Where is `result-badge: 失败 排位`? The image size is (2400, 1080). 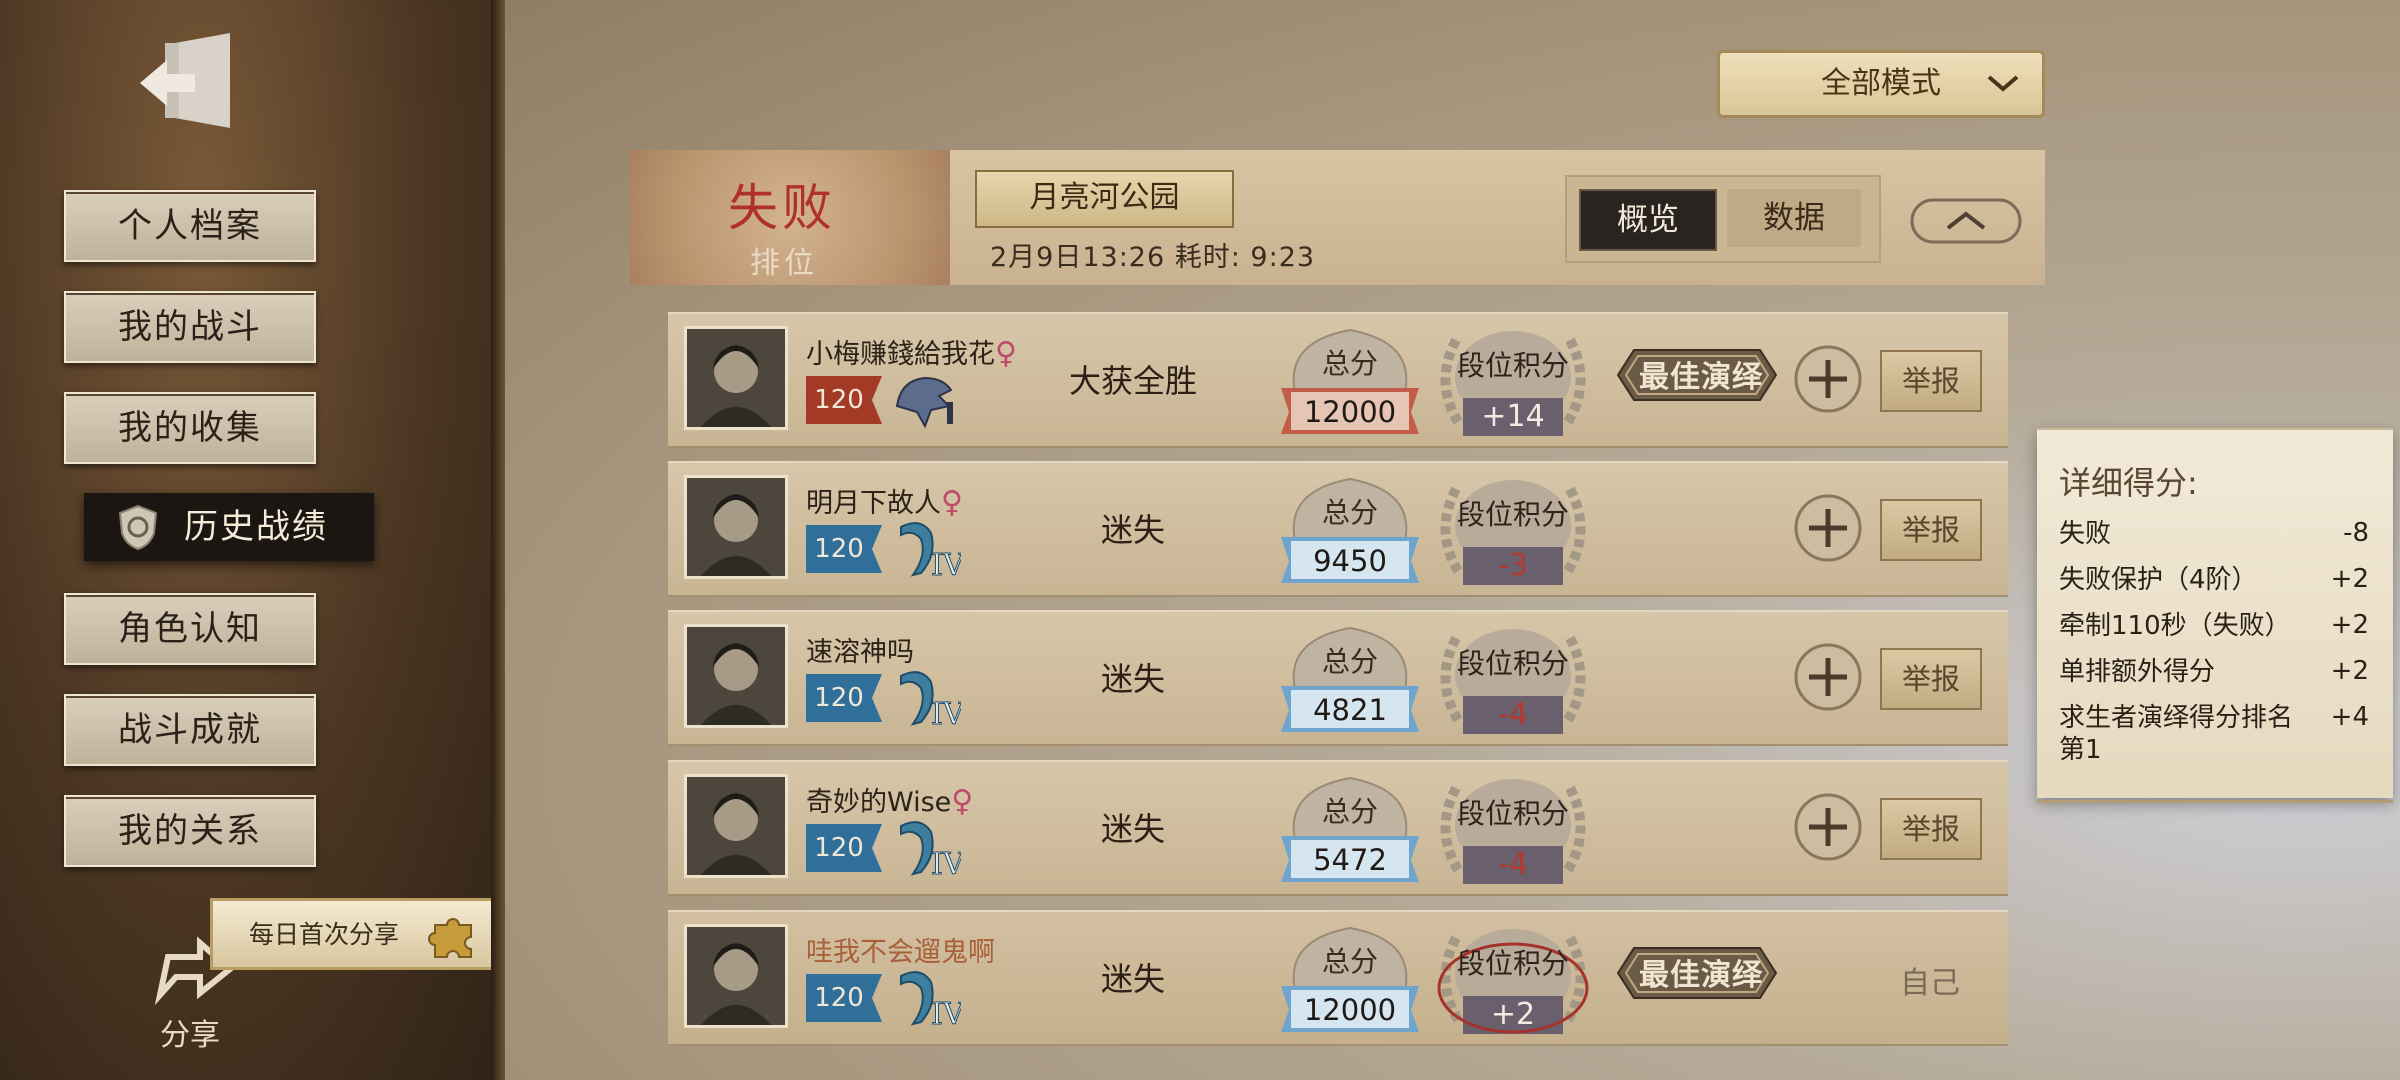 result-badge: 失败 排位 is located at coordinates (790, 217).